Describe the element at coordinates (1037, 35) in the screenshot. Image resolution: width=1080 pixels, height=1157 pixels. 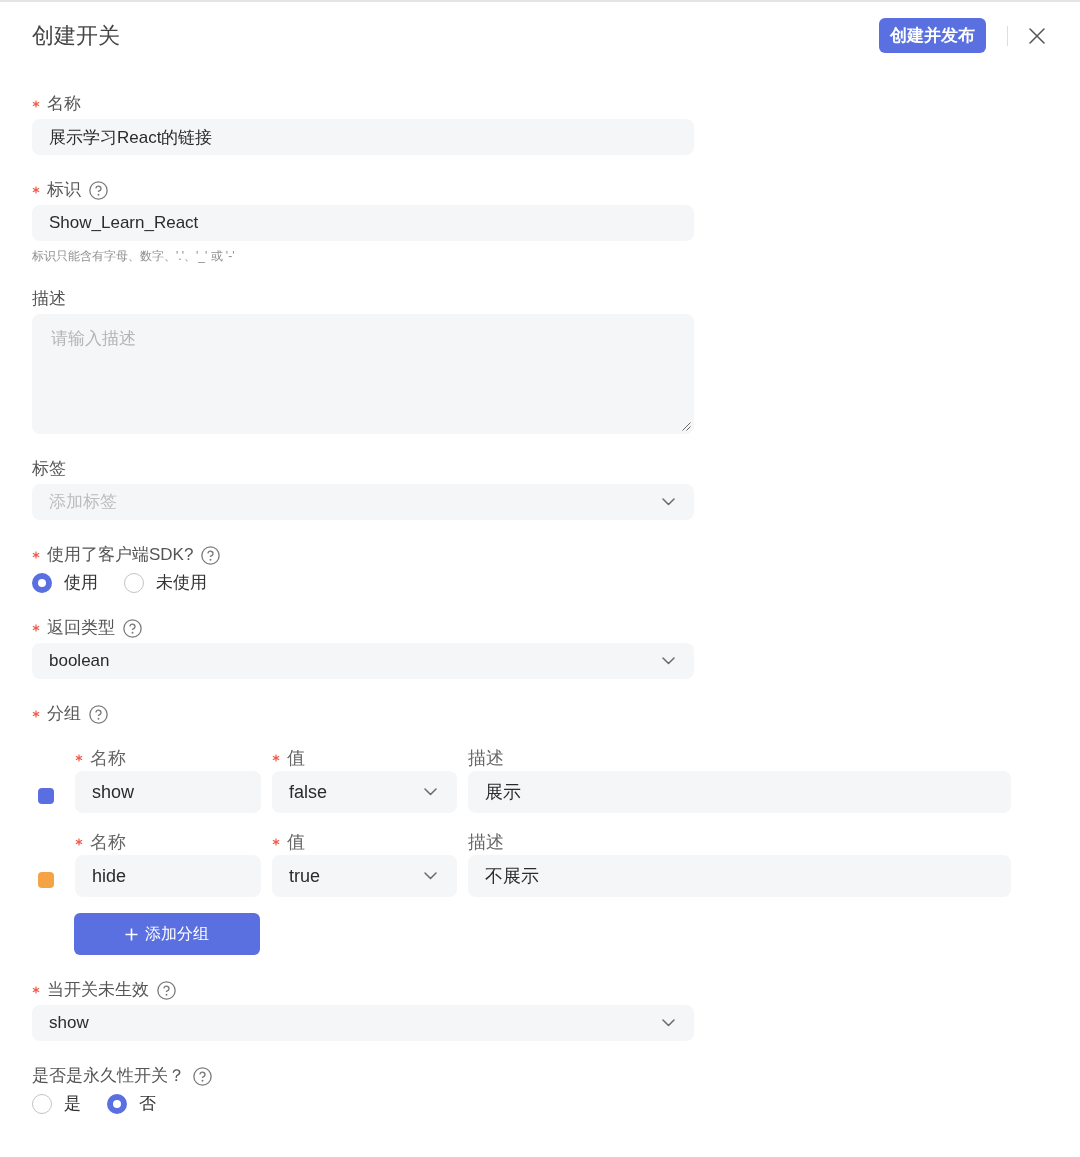
I see `close-icon` at that location.